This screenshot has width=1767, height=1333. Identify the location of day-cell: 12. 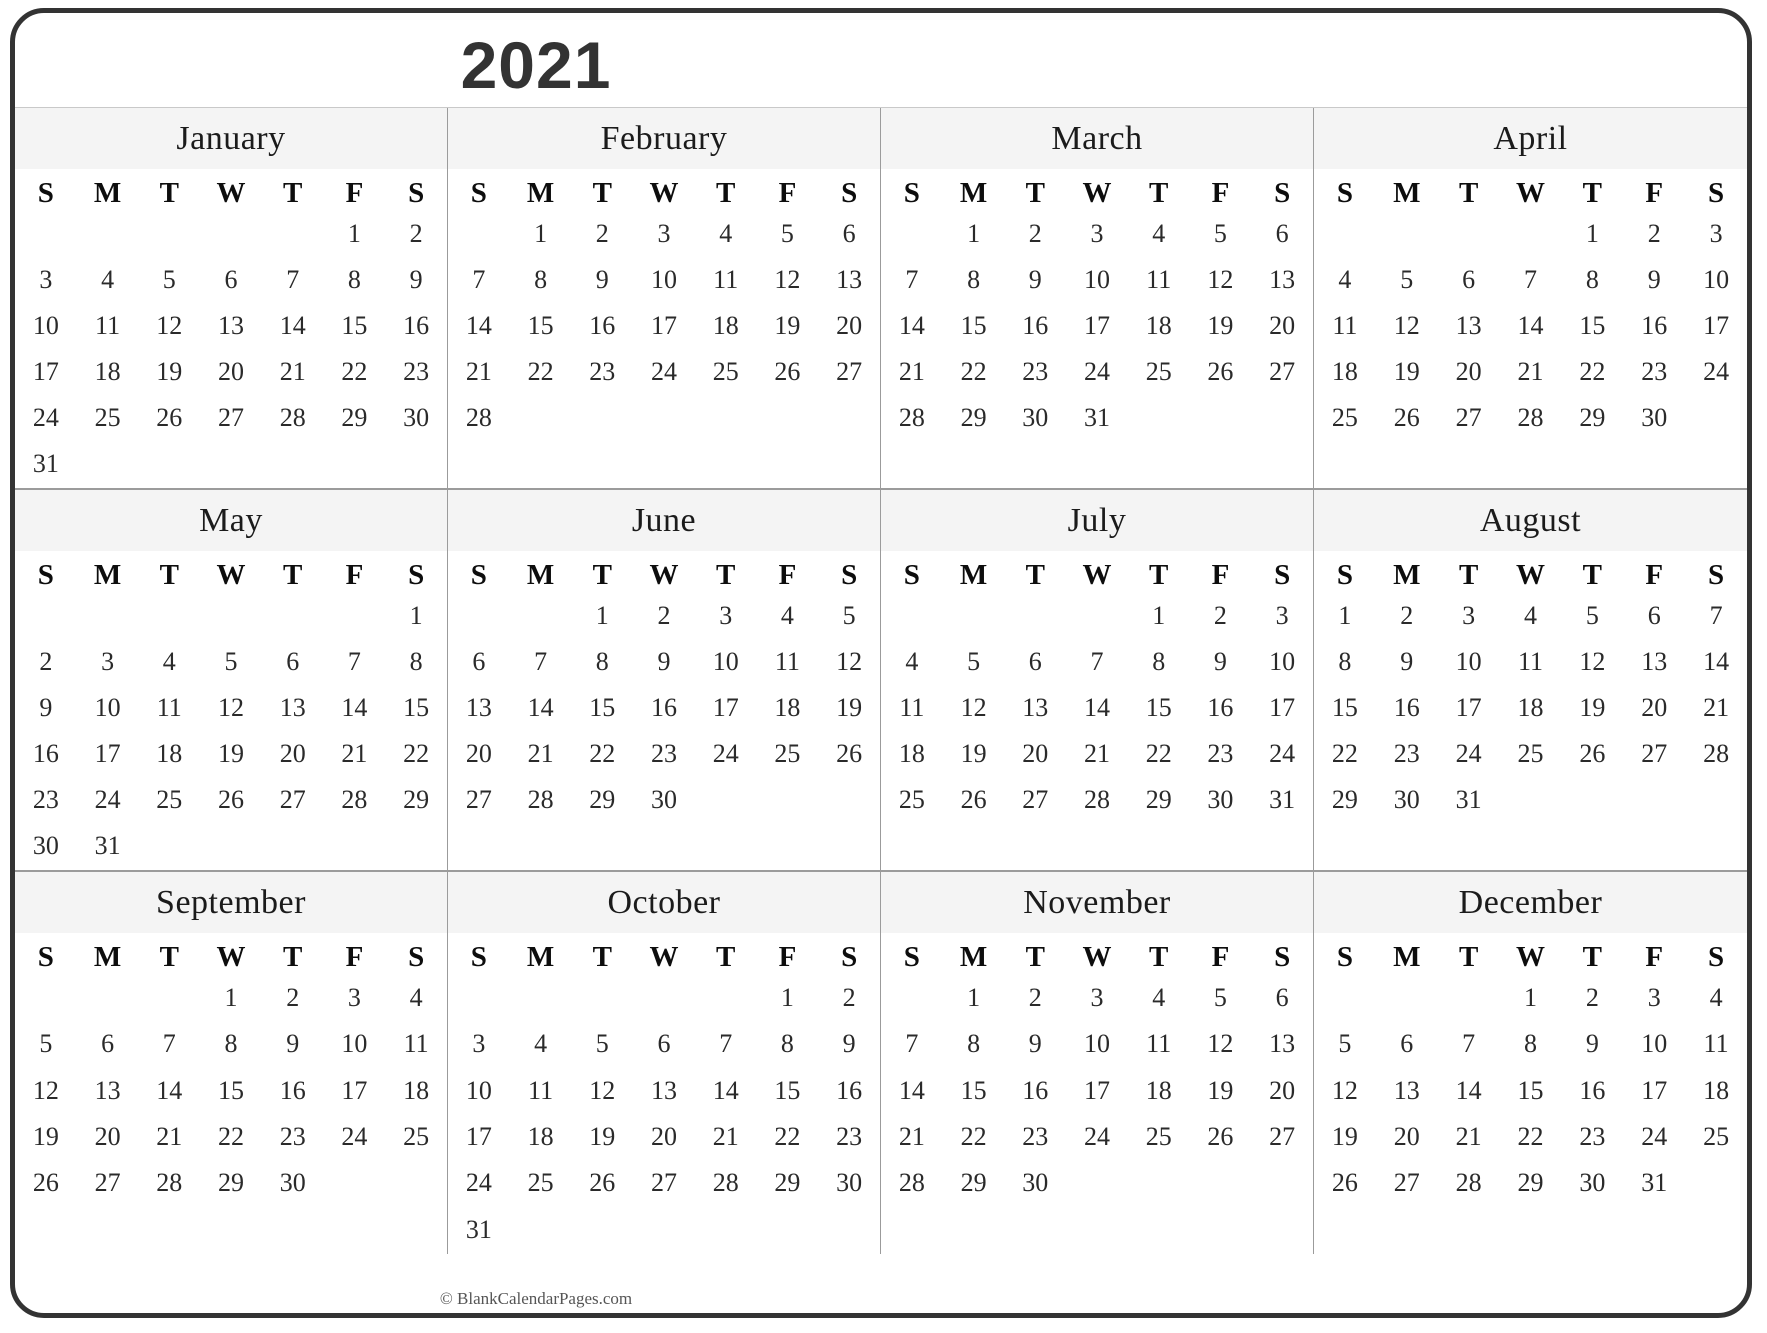
(849, 663).